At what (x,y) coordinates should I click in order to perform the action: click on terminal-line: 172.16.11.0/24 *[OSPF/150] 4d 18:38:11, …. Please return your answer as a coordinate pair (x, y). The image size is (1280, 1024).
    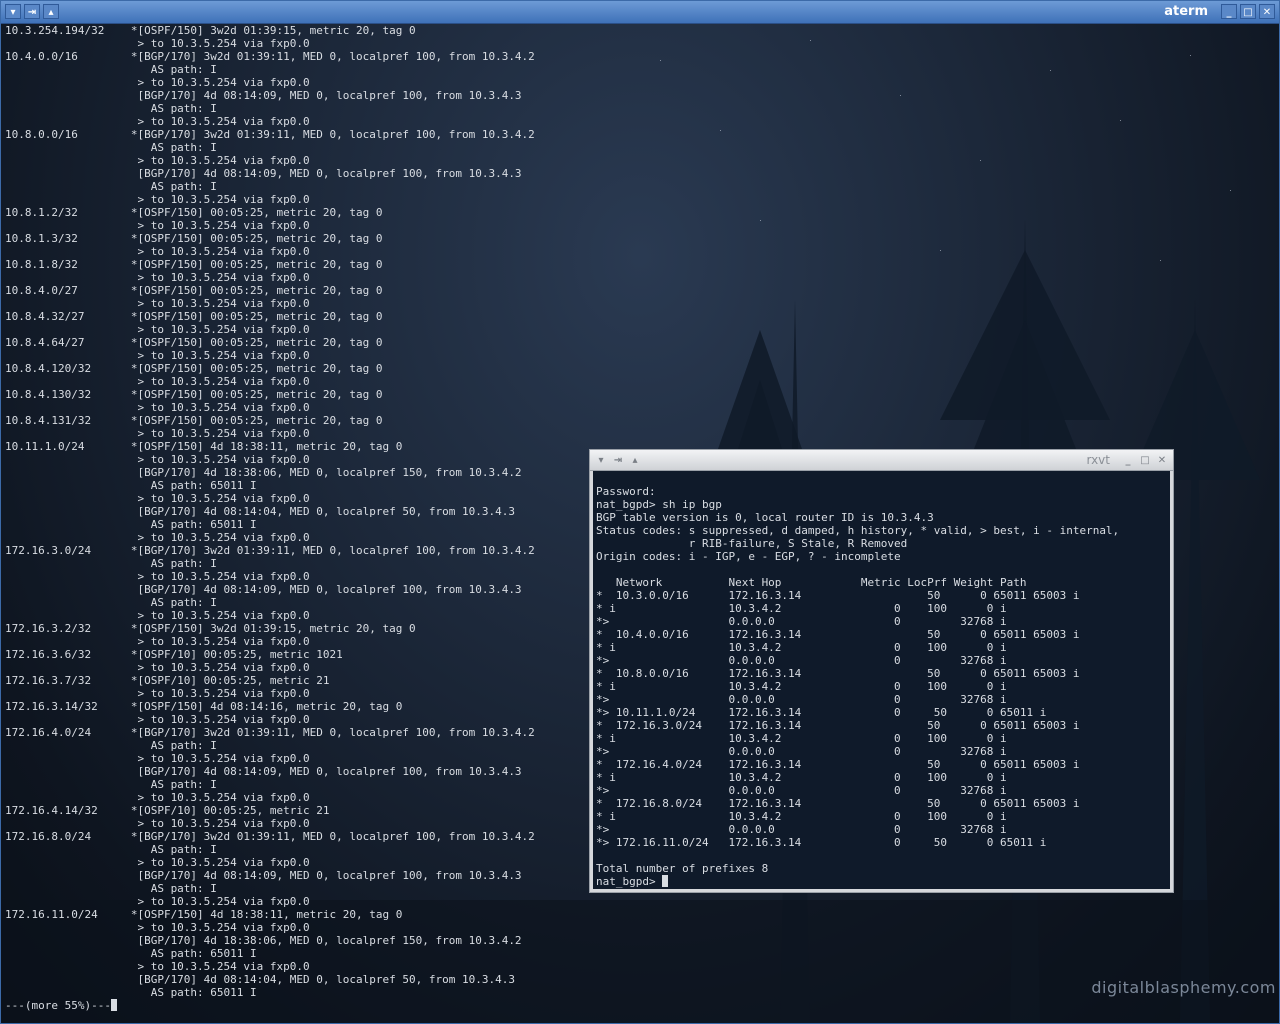
    Looking at the image, I should click on (204, 914).